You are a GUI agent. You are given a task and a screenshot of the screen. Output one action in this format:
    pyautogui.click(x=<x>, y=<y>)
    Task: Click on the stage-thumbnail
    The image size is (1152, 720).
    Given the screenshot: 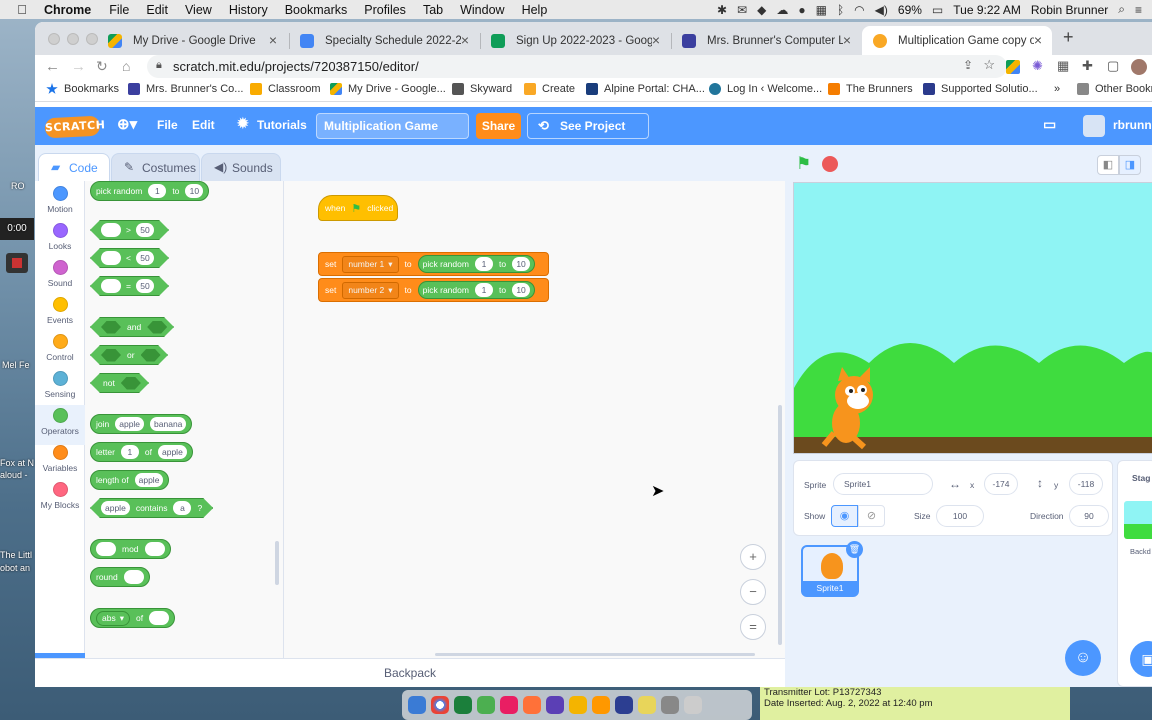 What is the action you would take?
    pyautogui.click(x=1138, y=520)
    